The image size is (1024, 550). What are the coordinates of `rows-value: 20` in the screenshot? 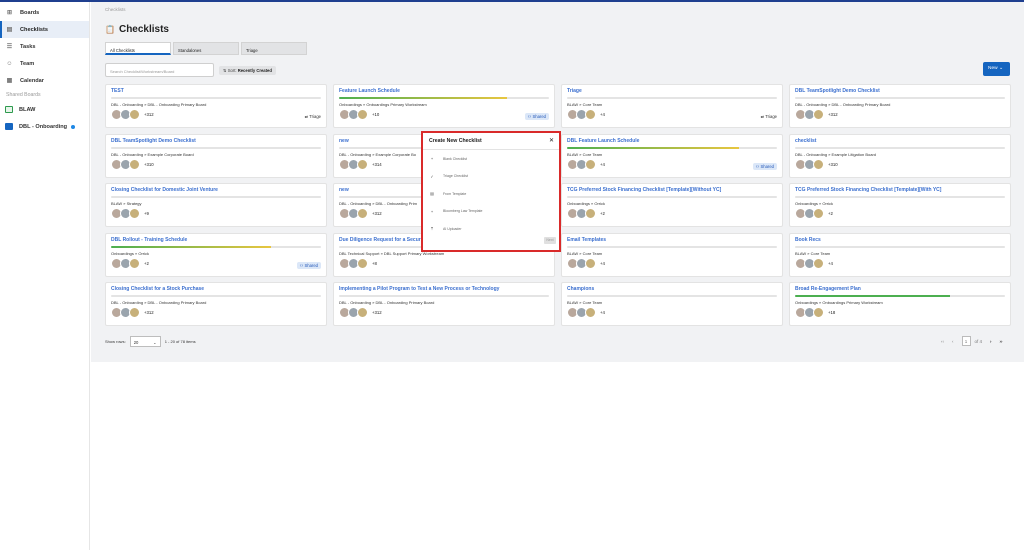 It's located at (136, 342).